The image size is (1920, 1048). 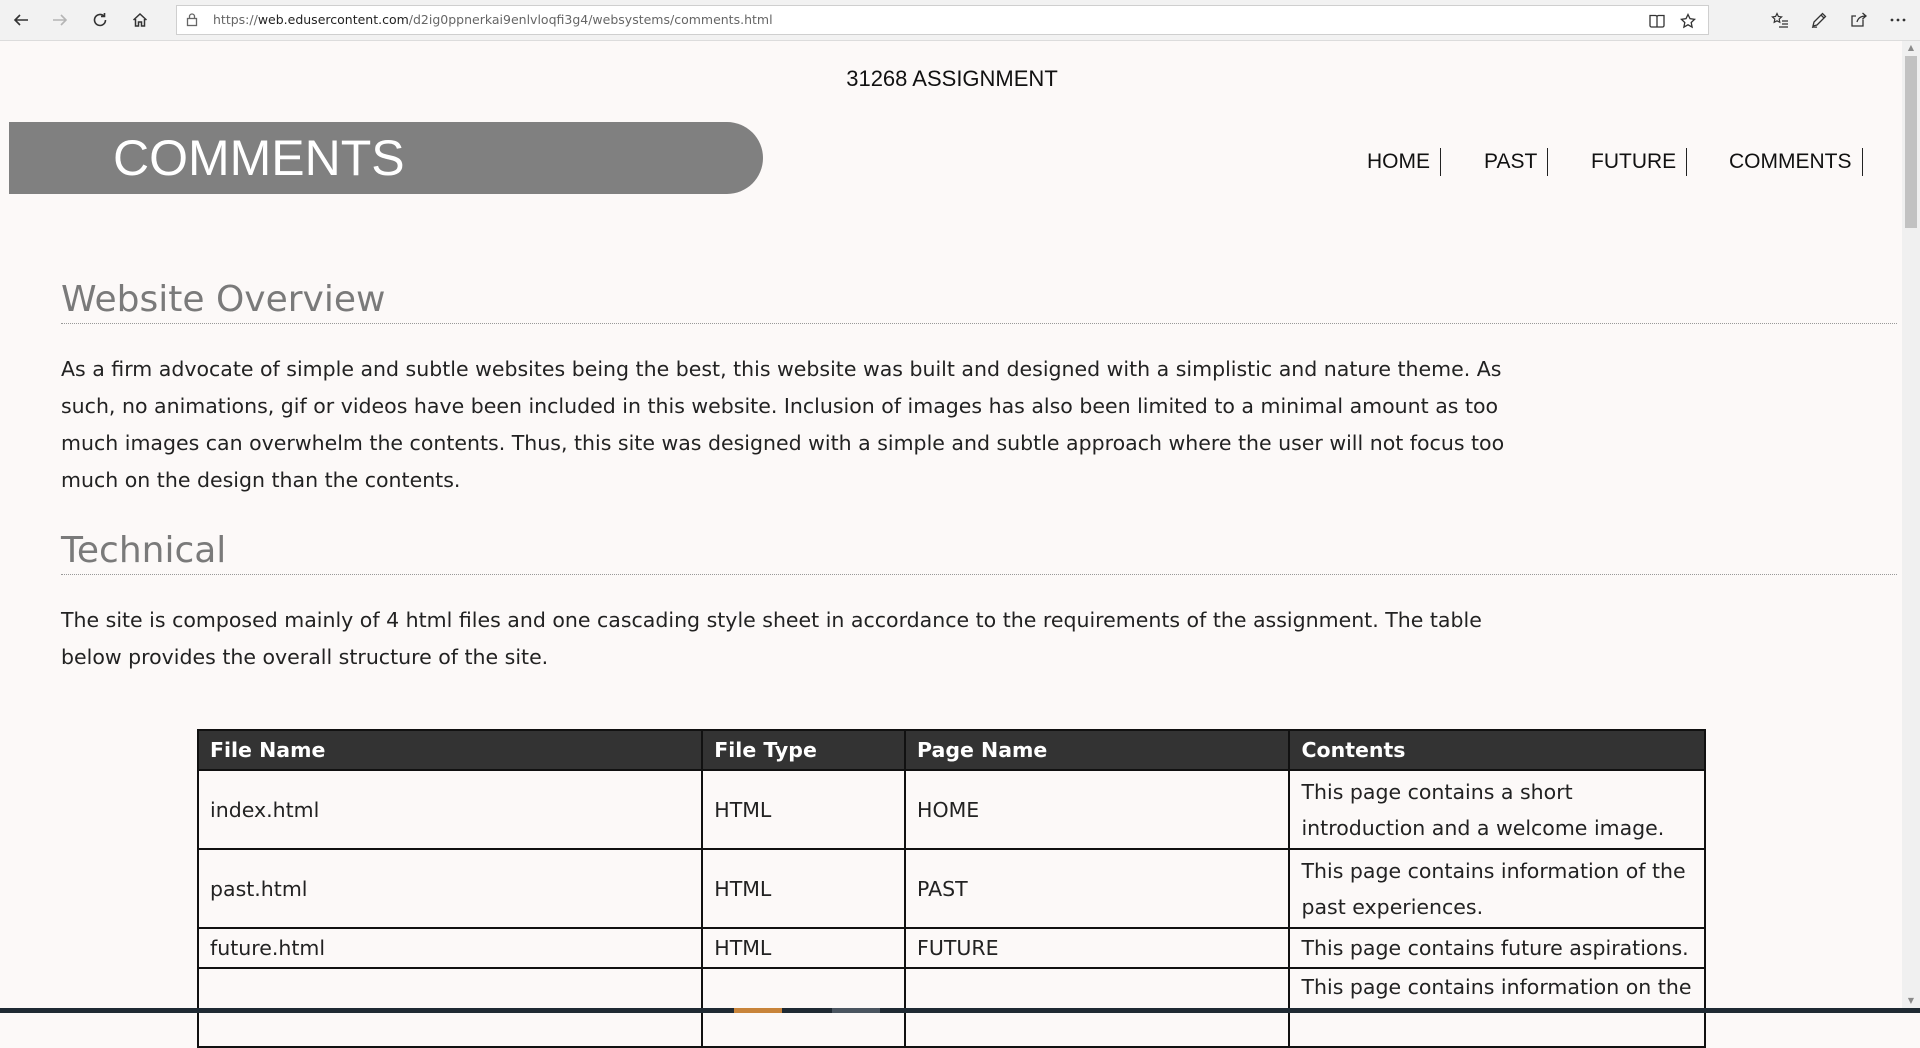 What do you see at coordinates (100, 20) in the screenshot?
I see `refresh-icon` at bounding box center [100, 20].